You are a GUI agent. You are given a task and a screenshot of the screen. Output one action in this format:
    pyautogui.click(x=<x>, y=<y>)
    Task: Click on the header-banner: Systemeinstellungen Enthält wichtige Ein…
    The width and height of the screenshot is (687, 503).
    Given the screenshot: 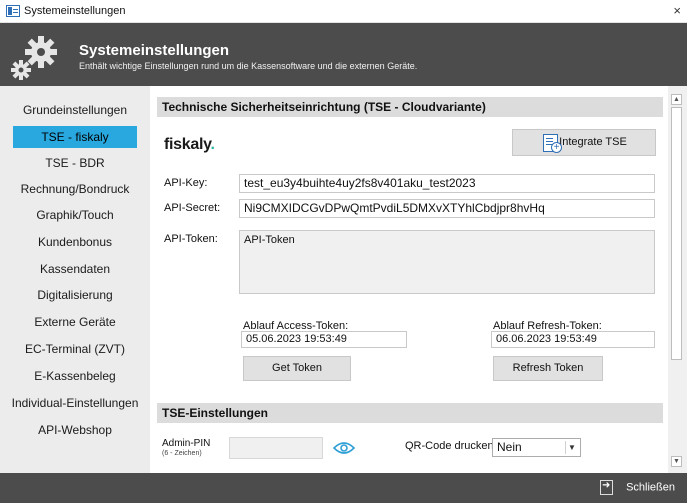 What is the action you would take?
    pyautogui.click(x=343, y=54)
    